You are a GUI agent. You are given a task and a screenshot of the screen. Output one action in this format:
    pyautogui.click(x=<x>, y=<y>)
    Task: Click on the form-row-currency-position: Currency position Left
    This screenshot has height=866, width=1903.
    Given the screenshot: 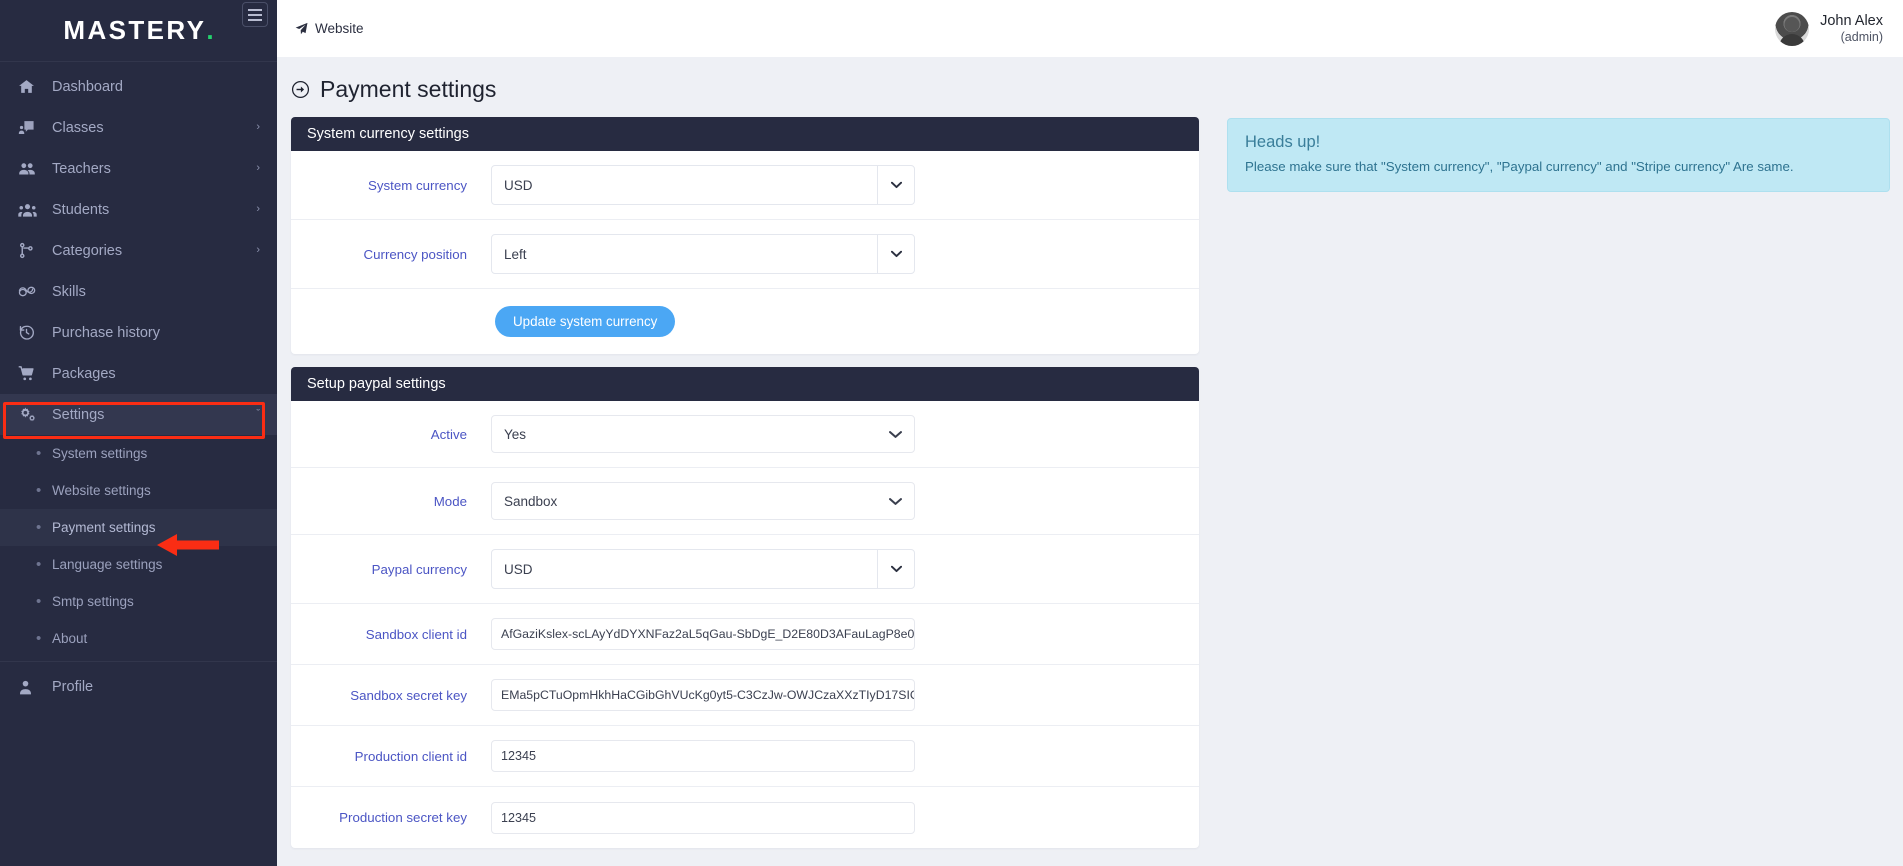 What is the action you would take?
    pyautogui.click(x=745, y=254)
    